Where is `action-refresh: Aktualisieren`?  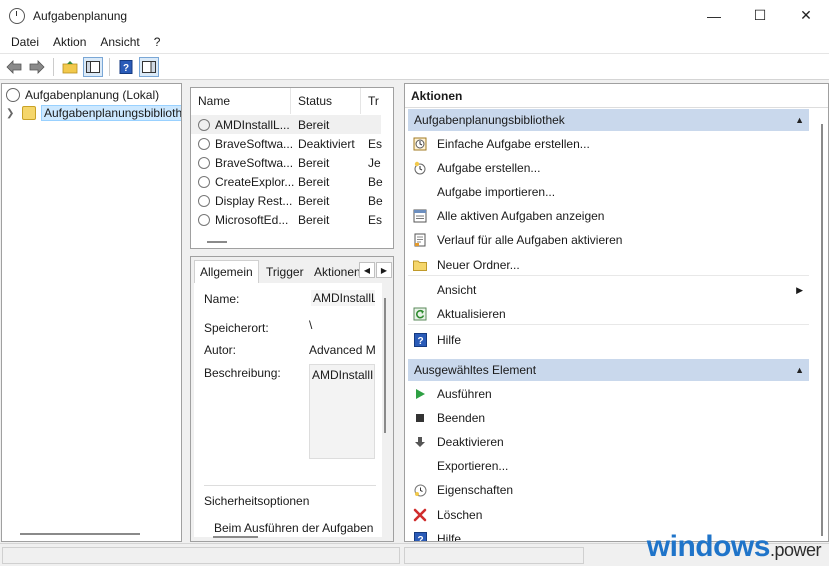 action-refresh: Aktualisieren is located at coordinates (608, 314).